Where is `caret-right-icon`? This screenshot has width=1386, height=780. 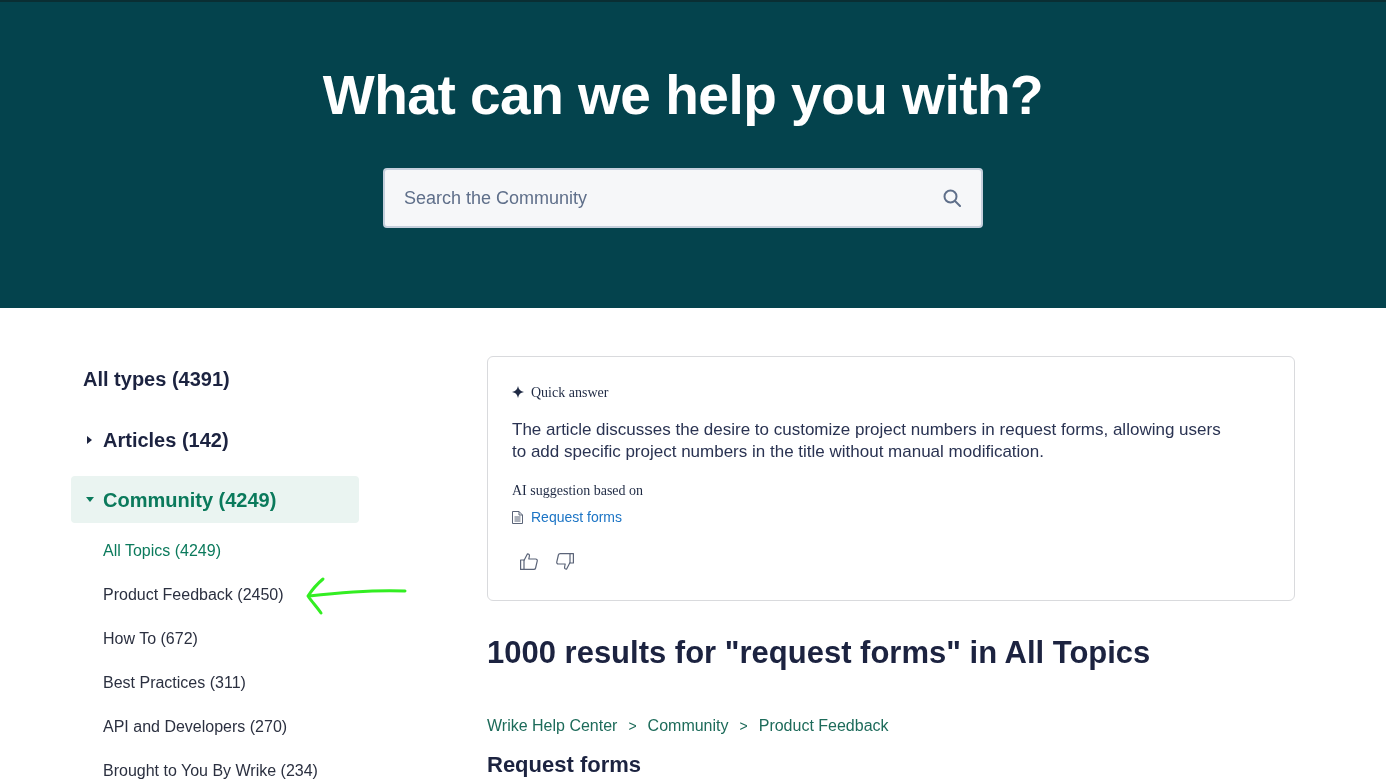 caret-right-icon is located at coordinates (89, 439).